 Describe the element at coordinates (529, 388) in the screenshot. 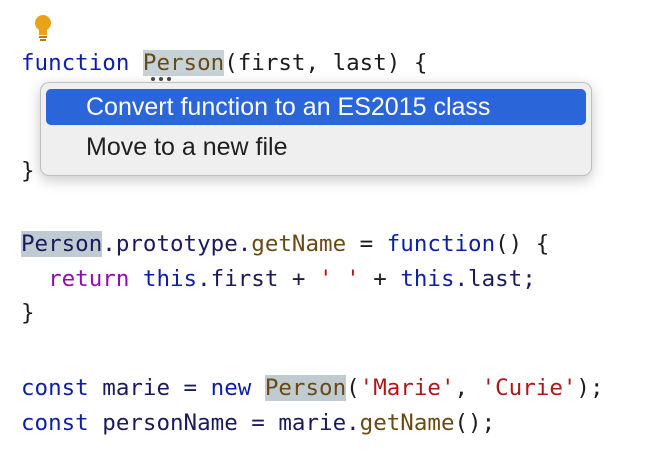

I see `string-curie: 'Curie'` at that location.